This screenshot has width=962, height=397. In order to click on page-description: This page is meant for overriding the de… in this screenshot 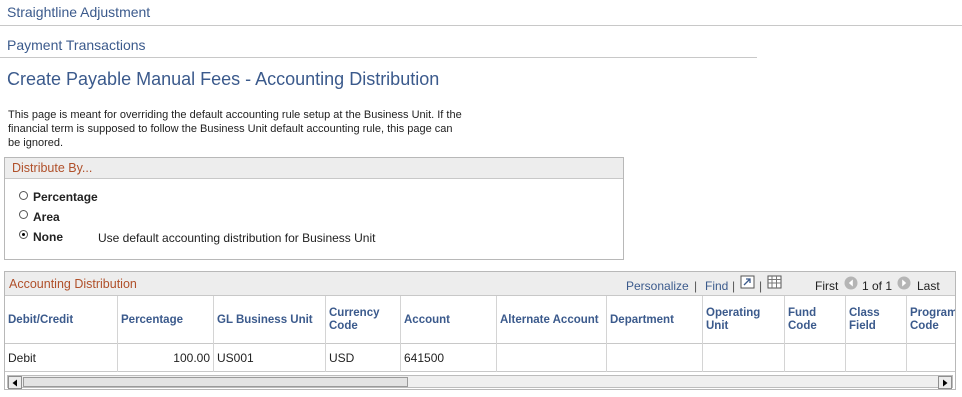, I will do `click(268, 129)`.